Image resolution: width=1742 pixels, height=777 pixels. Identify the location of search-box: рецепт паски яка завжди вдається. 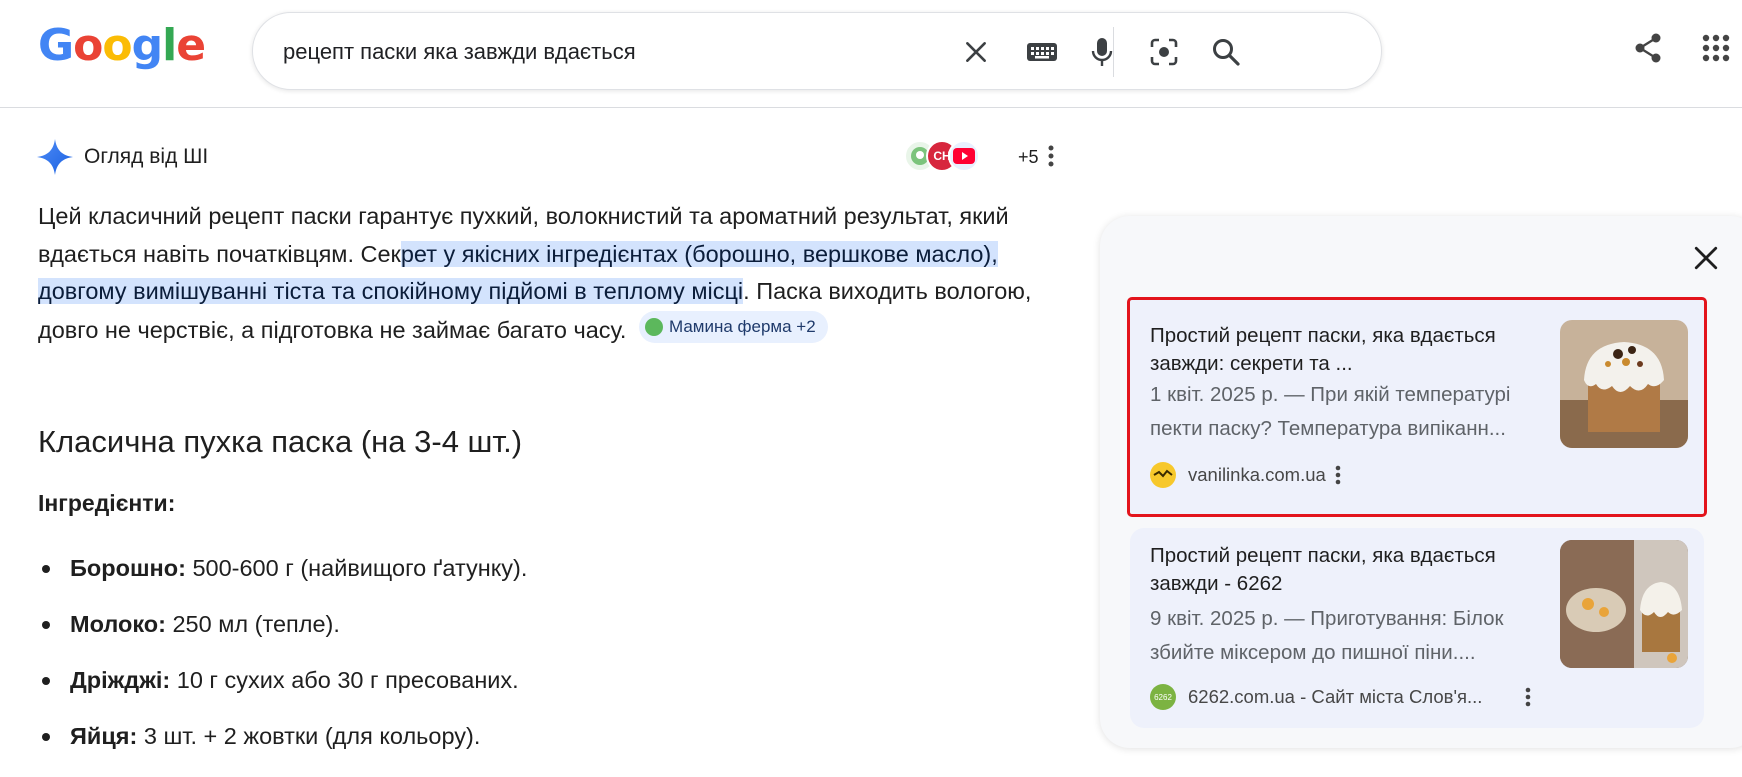
(817, 51).